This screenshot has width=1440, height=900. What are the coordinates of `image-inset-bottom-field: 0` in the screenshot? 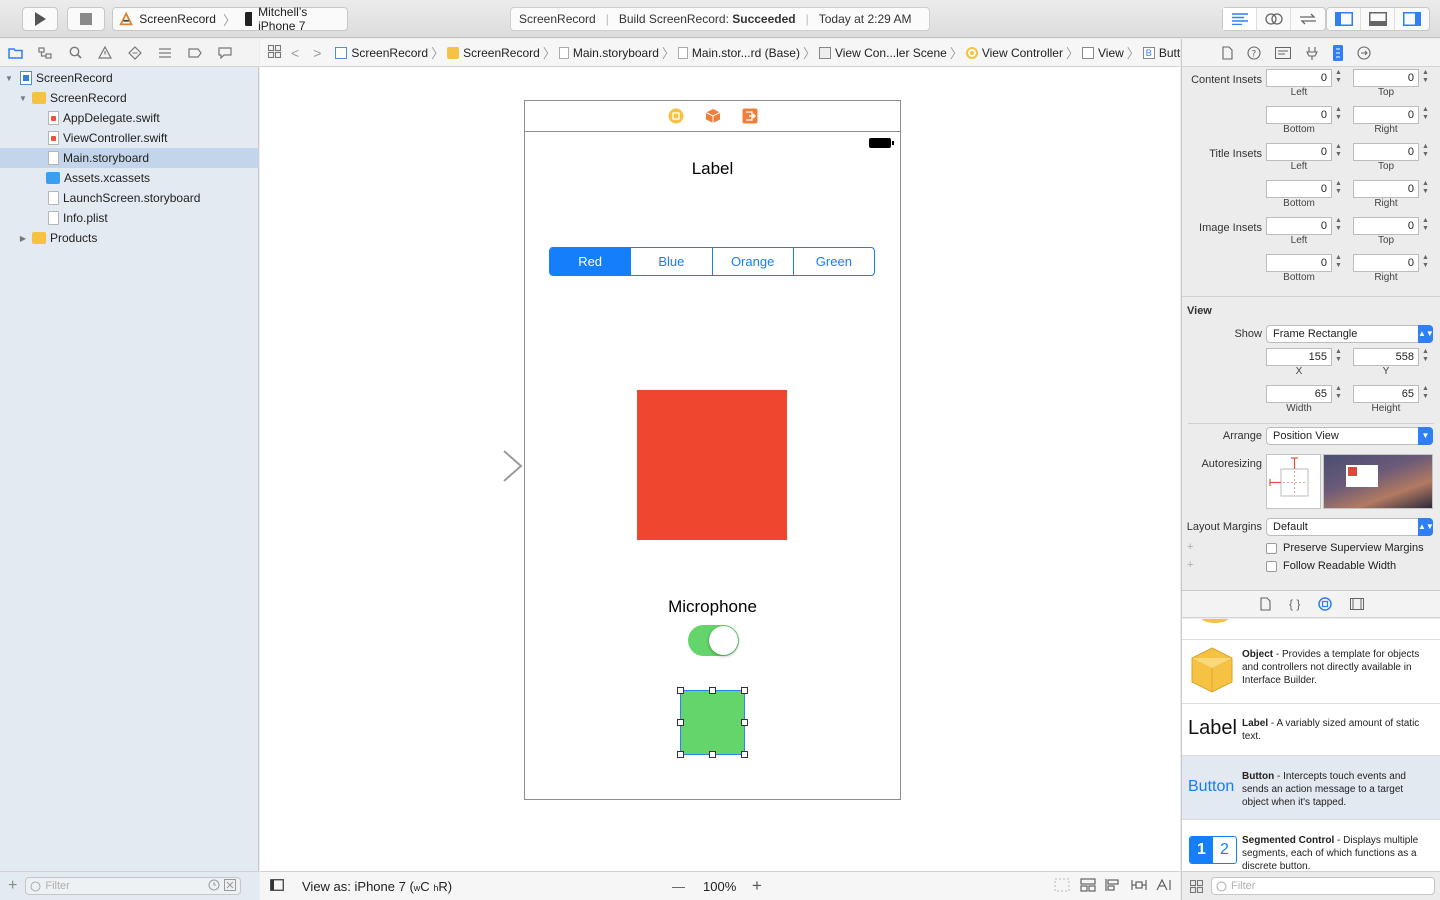 It's located at (1299, 263).